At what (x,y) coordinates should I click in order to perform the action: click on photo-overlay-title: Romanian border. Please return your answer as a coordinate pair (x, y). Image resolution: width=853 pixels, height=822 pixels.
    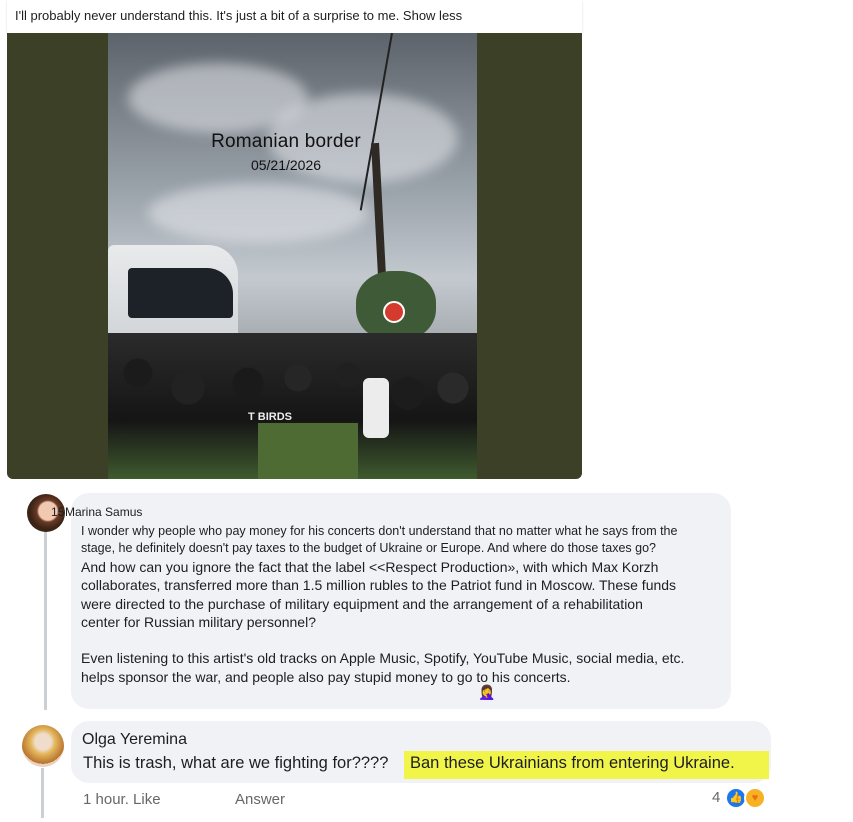
    Looking at the image, I should click on (286, 141).